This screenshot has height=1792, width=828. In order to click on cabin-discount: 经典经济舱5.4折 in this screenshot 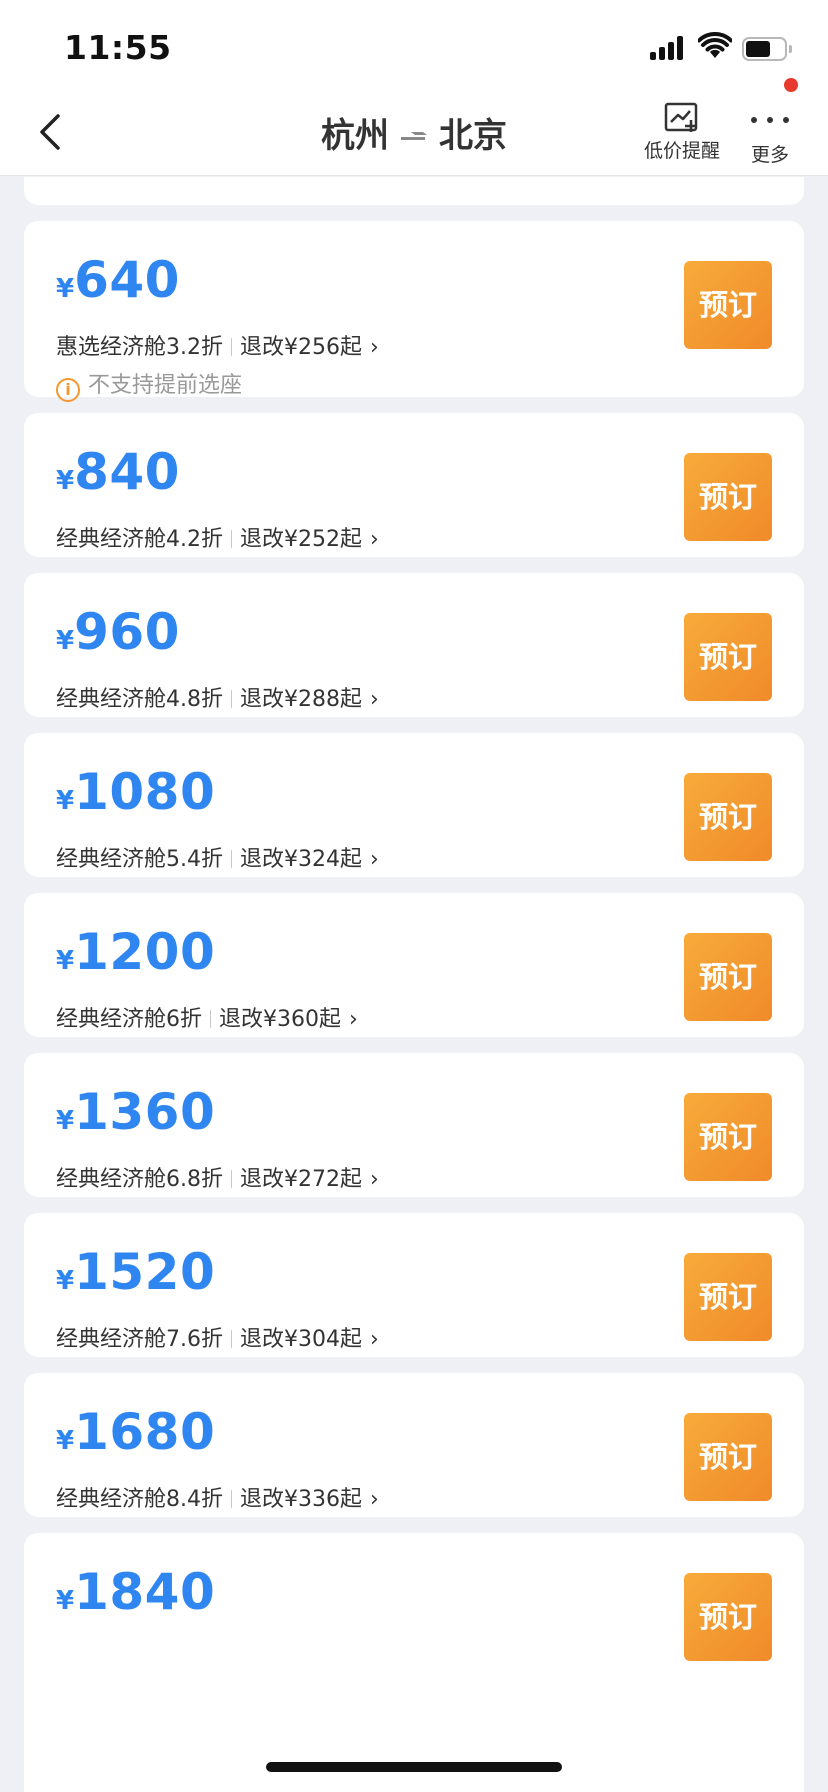, I will do `click(139, 859)`.